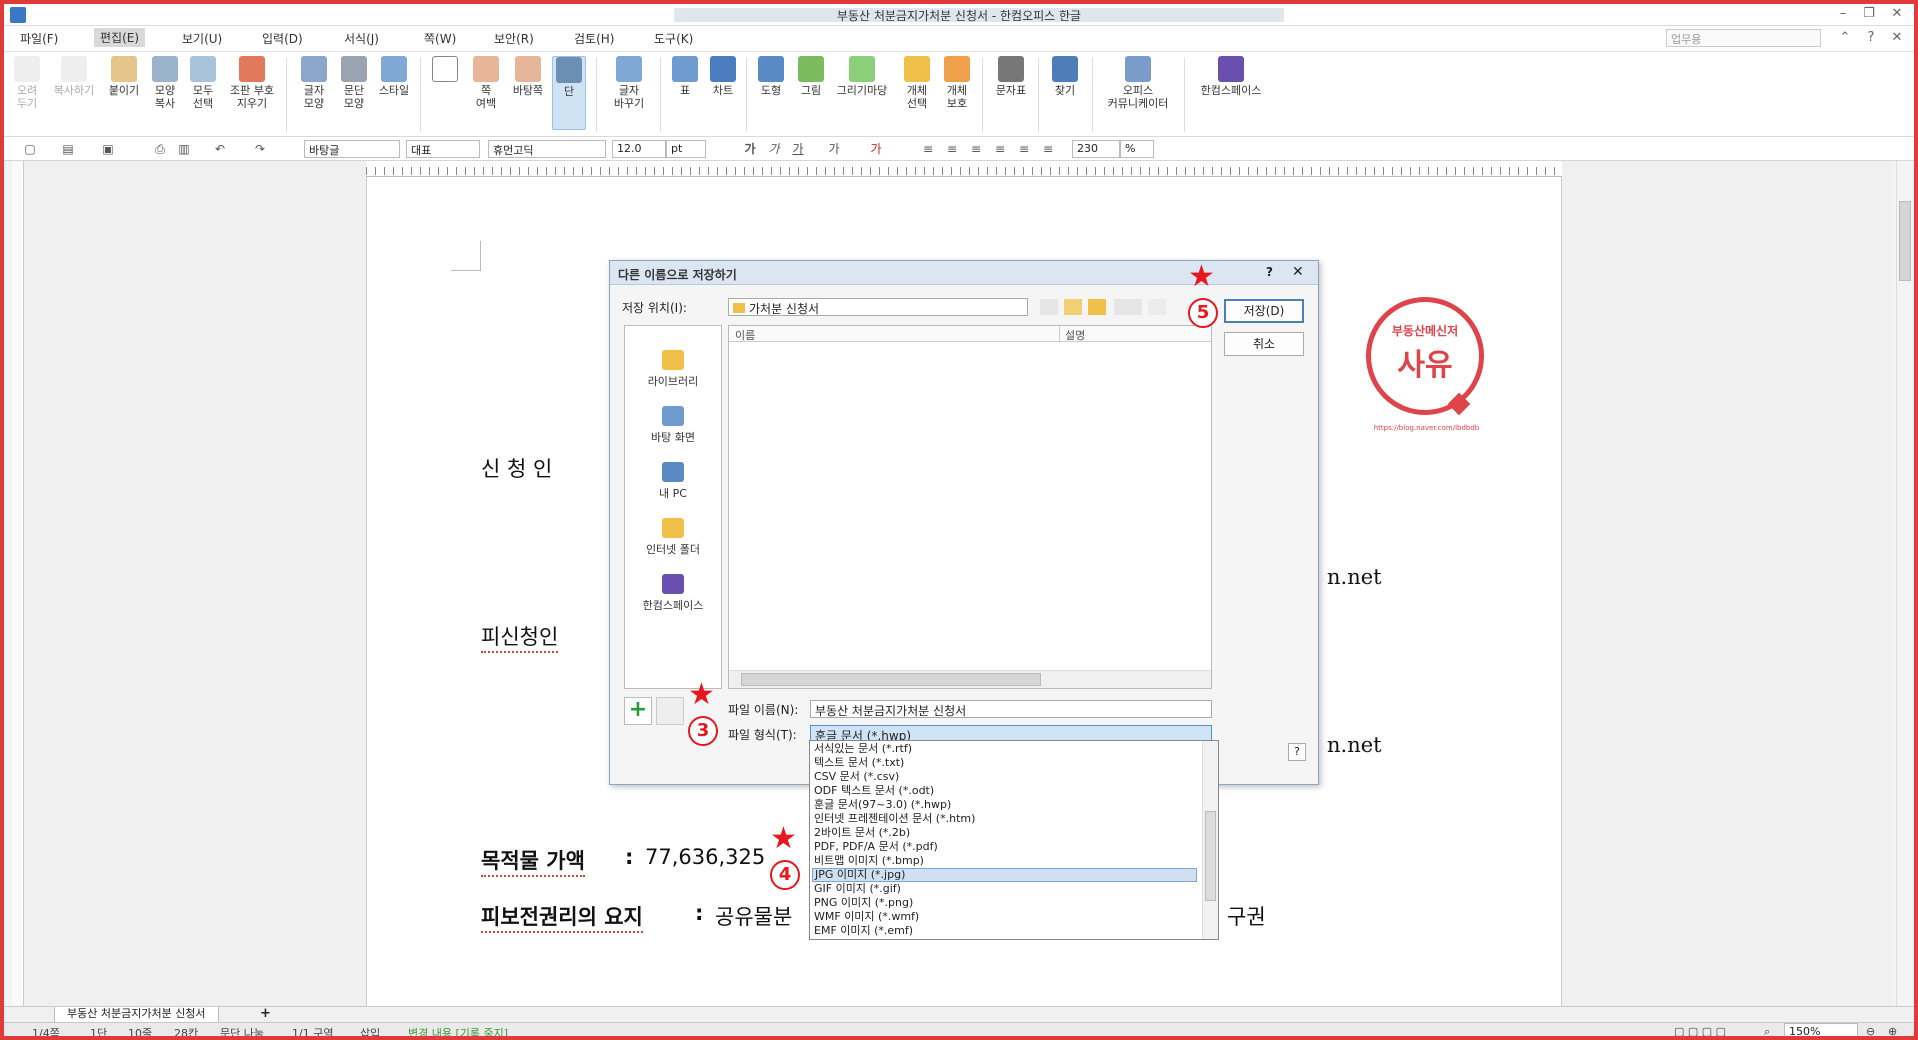  I want to click on close-button: ✕, so click(1897, 15).